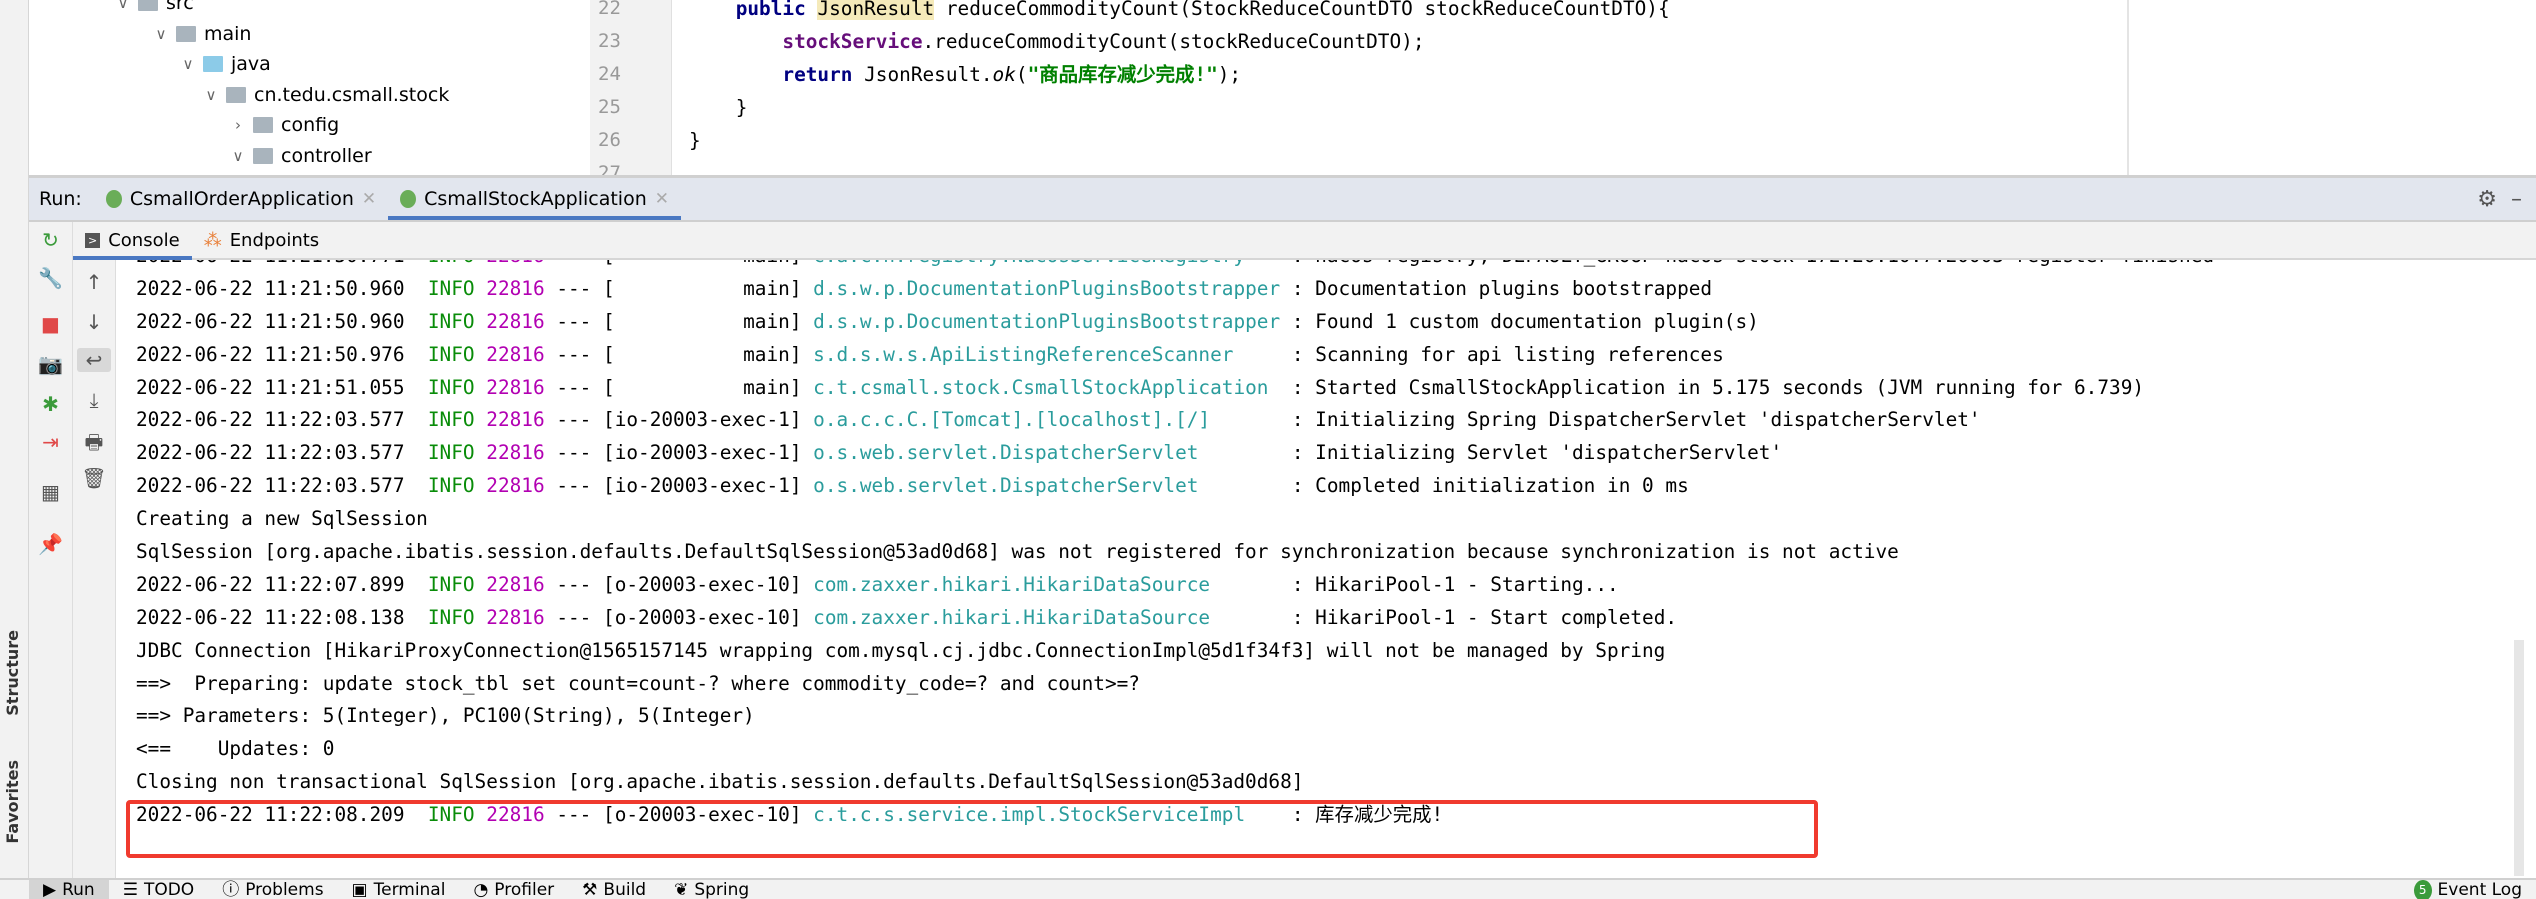 The width and height of the screenshot is (2536, 899). I want to click on trash-icon: 🗑, so click(94, 478).